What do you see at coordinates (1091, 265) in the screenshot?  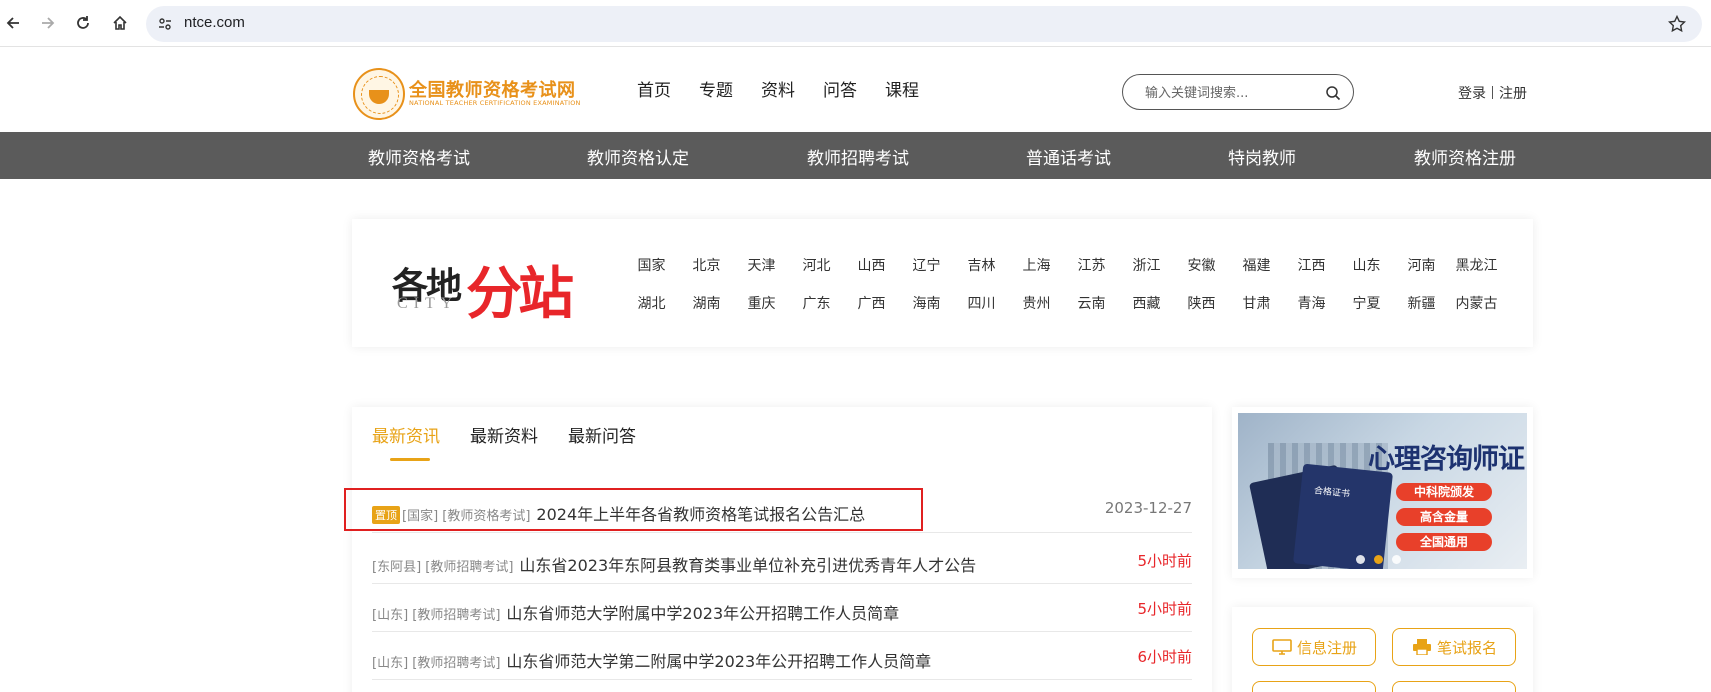 I see `city-link: 江苏` at bounding box center [1091, 265].